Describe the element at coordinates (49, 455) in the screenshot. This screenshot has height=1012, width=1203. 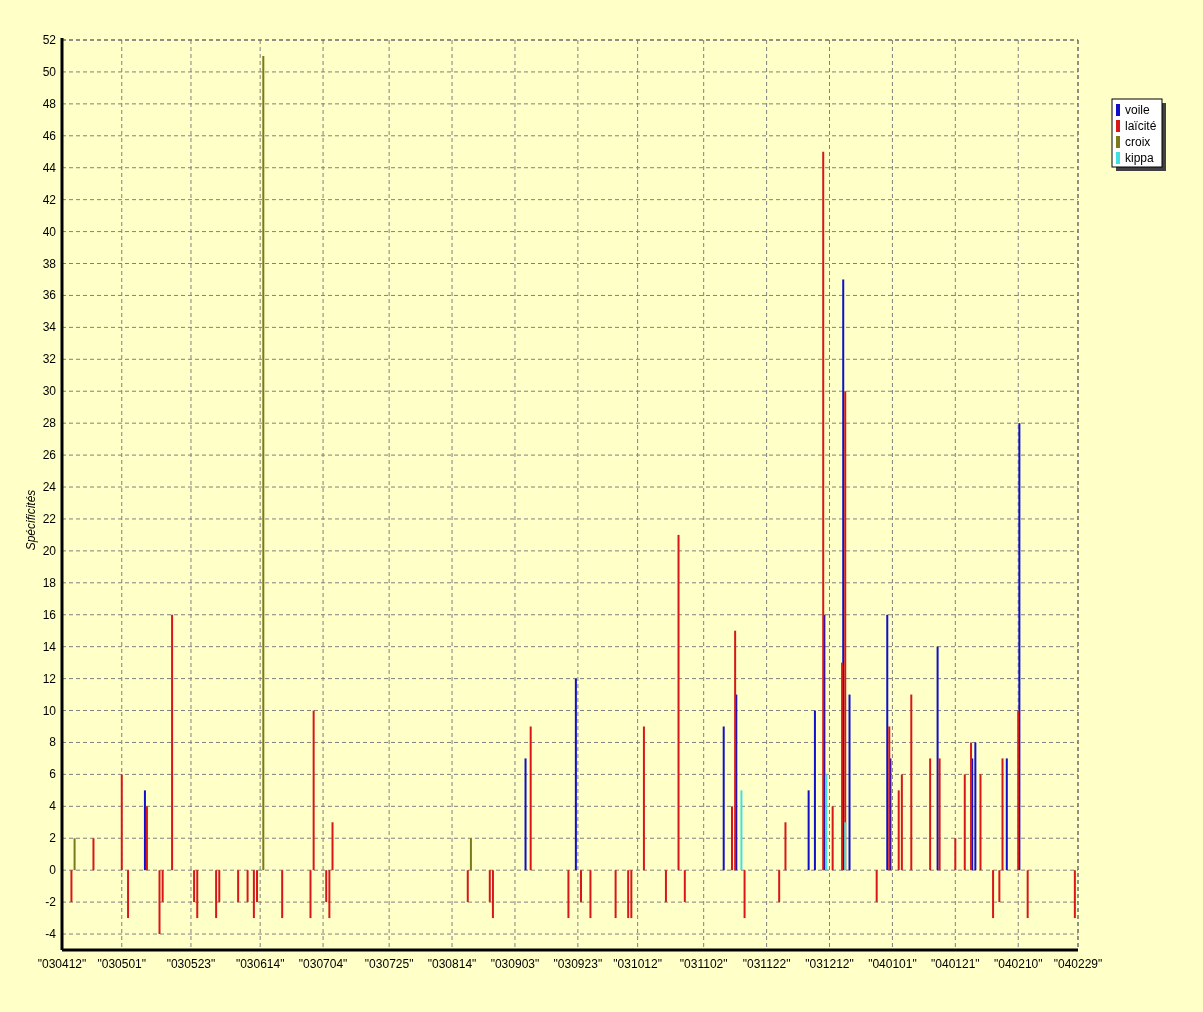
I see `y-tick-label: 26` at that location.